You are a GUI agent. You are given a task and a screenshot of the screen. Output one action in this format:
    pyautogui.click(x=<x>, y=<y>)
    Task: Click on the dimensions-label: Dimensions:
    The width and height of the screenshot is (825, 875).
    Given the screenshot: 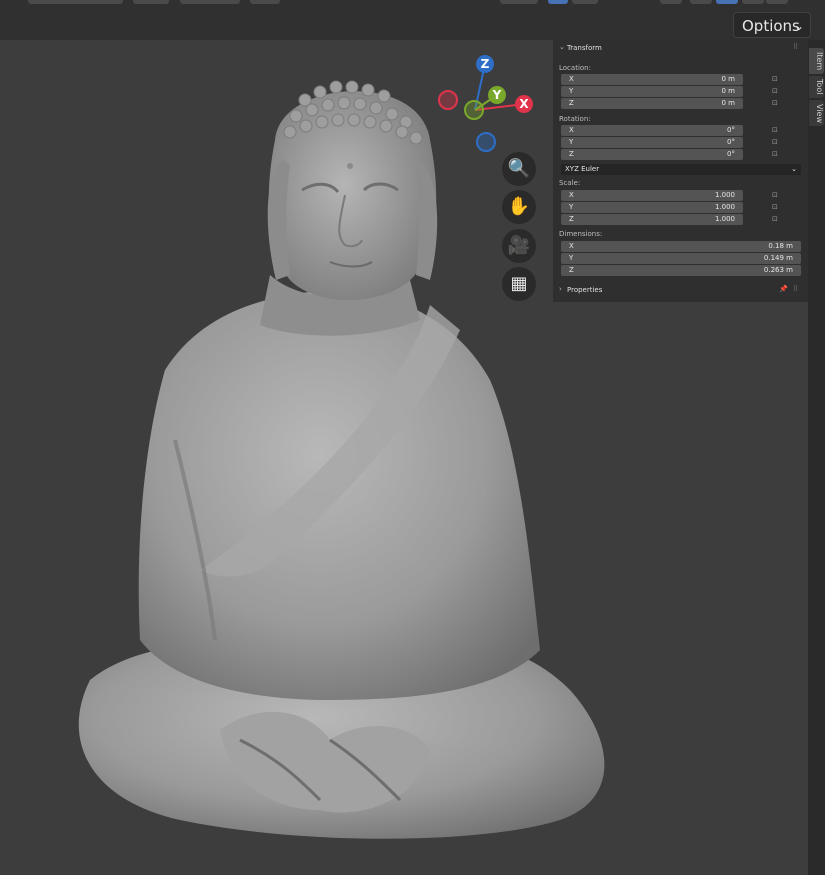 What is the action you would take?
    pyautogui.click(x=581, y=234)
    